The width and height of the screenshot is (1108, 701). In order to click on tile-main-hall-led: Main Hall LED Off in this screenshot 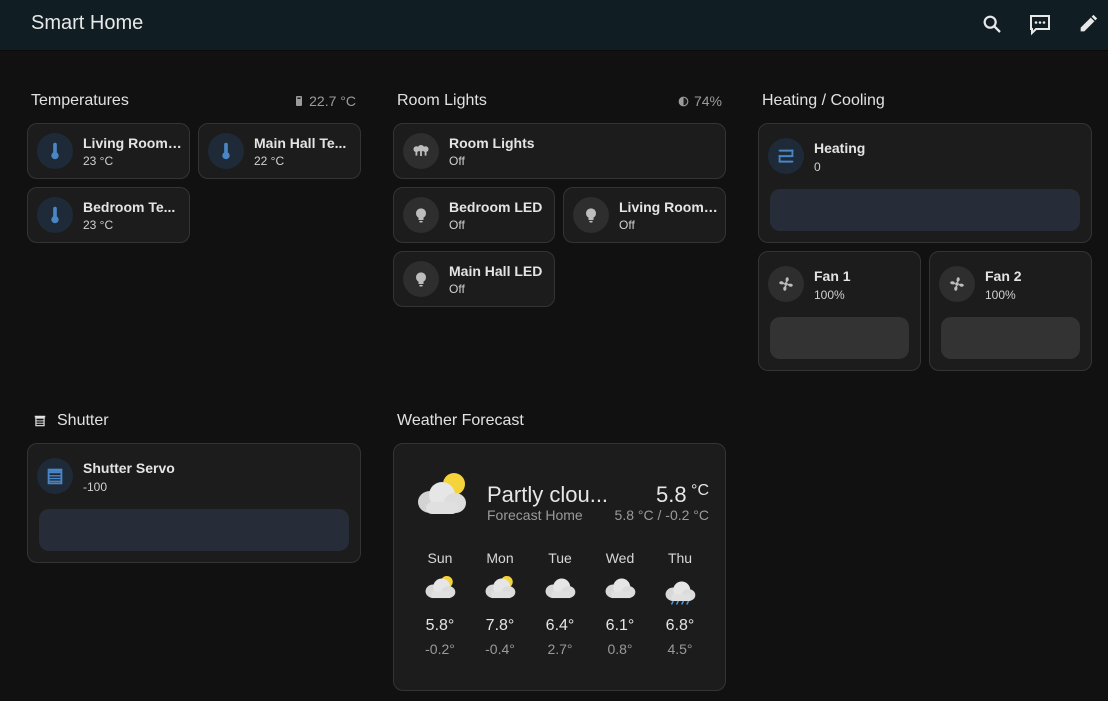, I will do `click(474, 279)`.